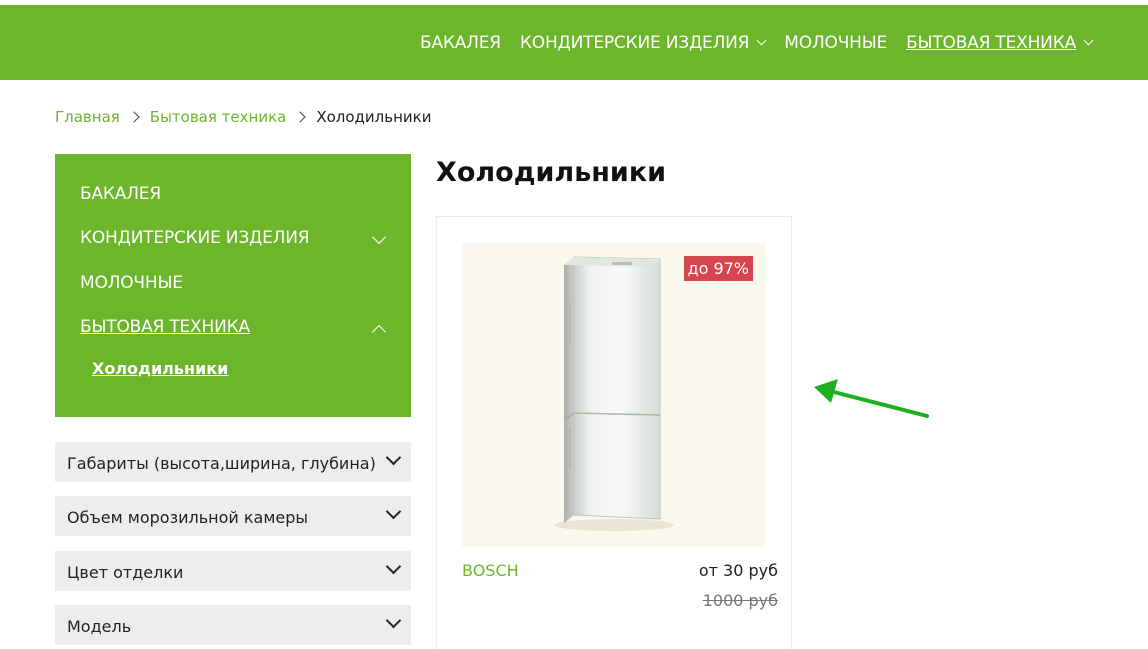 This screenshot has height=649, width=1148. What do you see at coordinates (131, 283) in the screenshot?
I see `sidebar-item-label: МОЛОЧНЫЕ` at bounding box center [131, 283].